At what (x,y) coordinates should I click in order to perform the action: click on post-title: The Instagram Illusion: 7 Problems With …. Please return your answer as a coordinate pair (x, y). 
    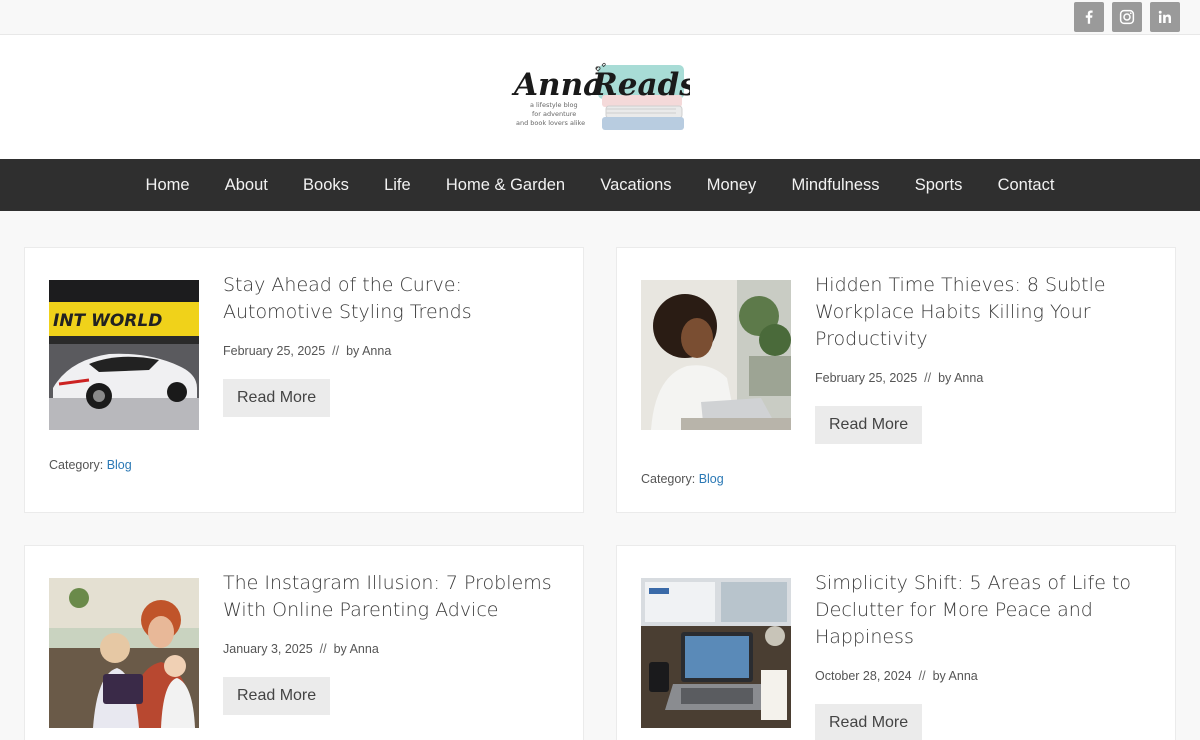
    Looking at the image, I should click on (395, 597).